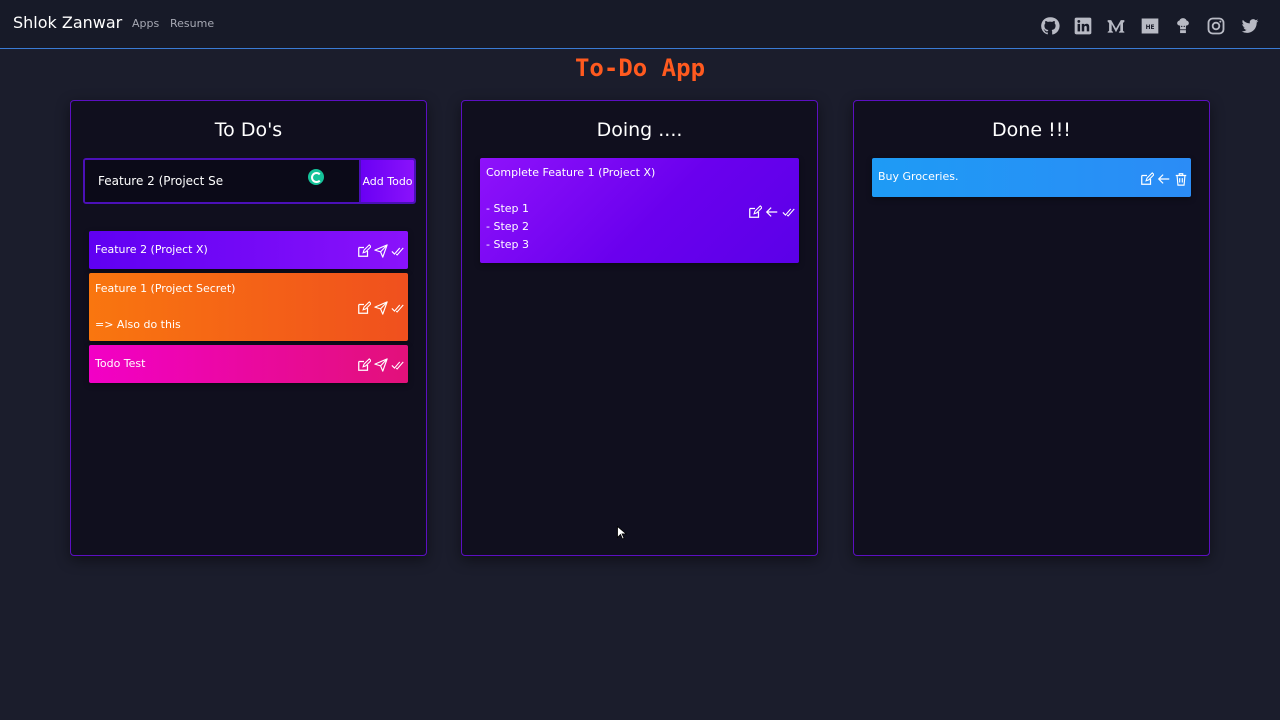 This screenshot has height=720, width=1280. What do you see at coordinates (145, 23) in the screenshot?
I see `nav-link-apps: Apps` at bounding box center [145, 23].